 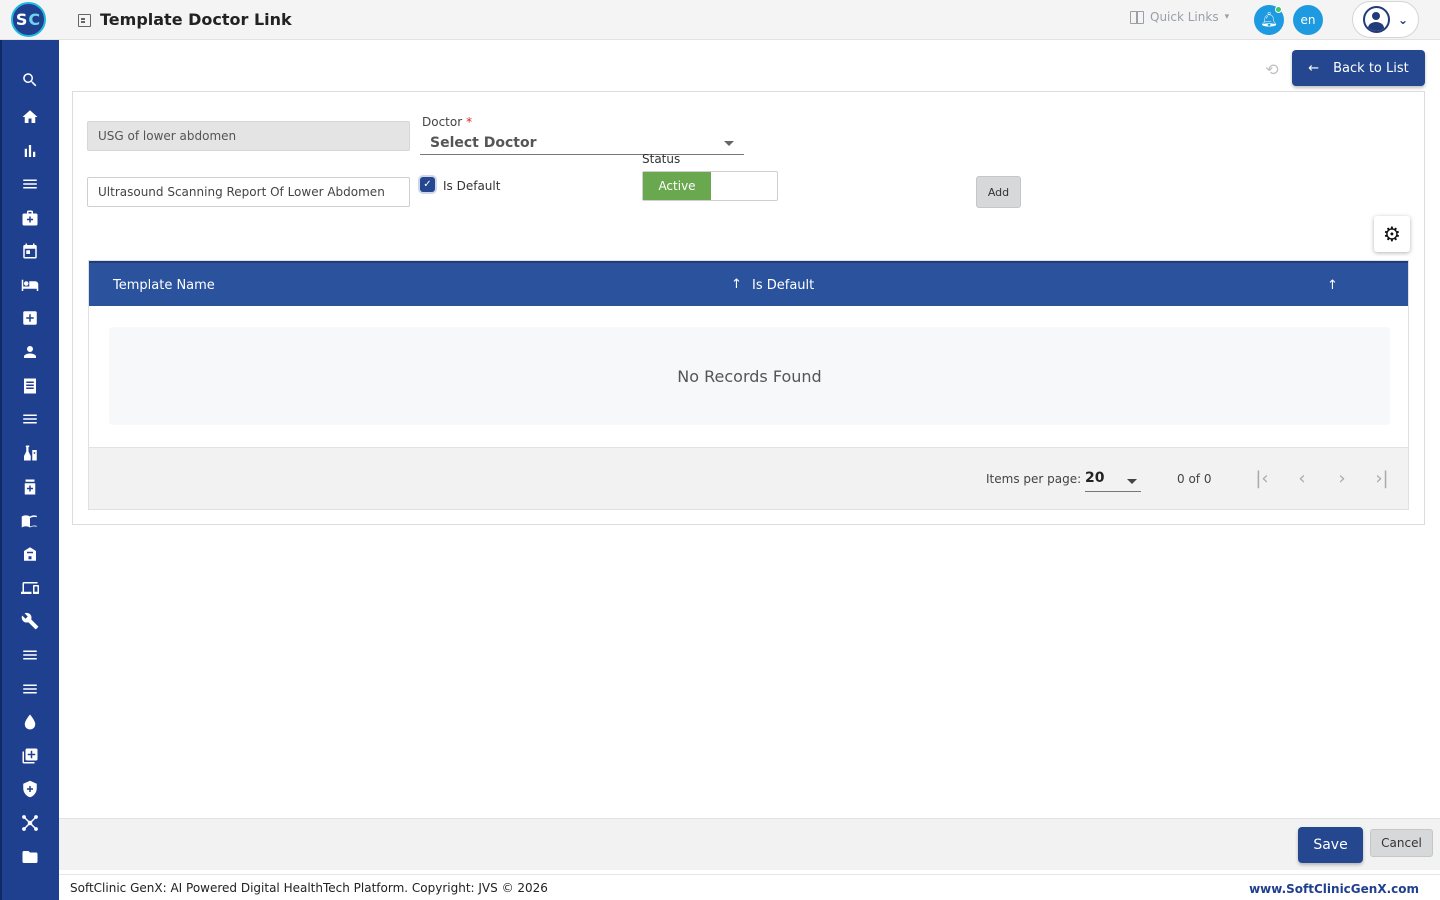 I want to click on items-per-page-select: 20, so click(x=1113, y=479).